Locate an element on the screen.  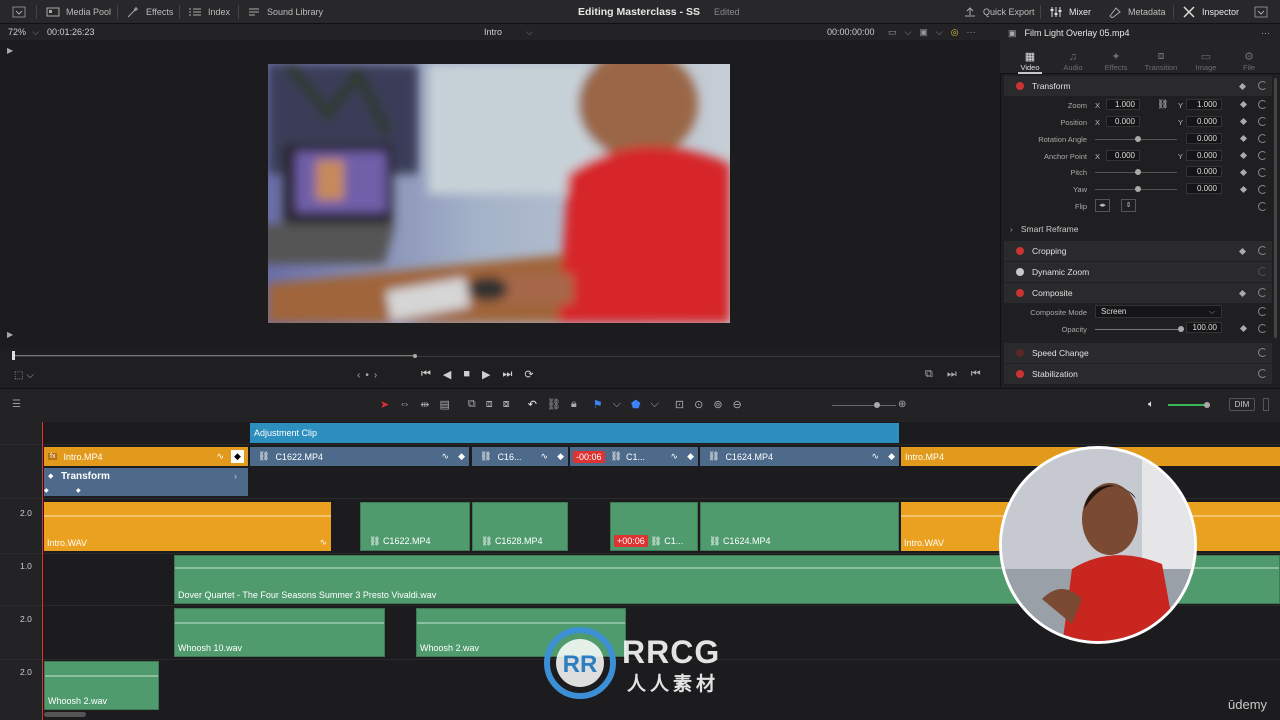
view-mode-icon: ⬚ ⌵ is located at coordinates (24, 375).